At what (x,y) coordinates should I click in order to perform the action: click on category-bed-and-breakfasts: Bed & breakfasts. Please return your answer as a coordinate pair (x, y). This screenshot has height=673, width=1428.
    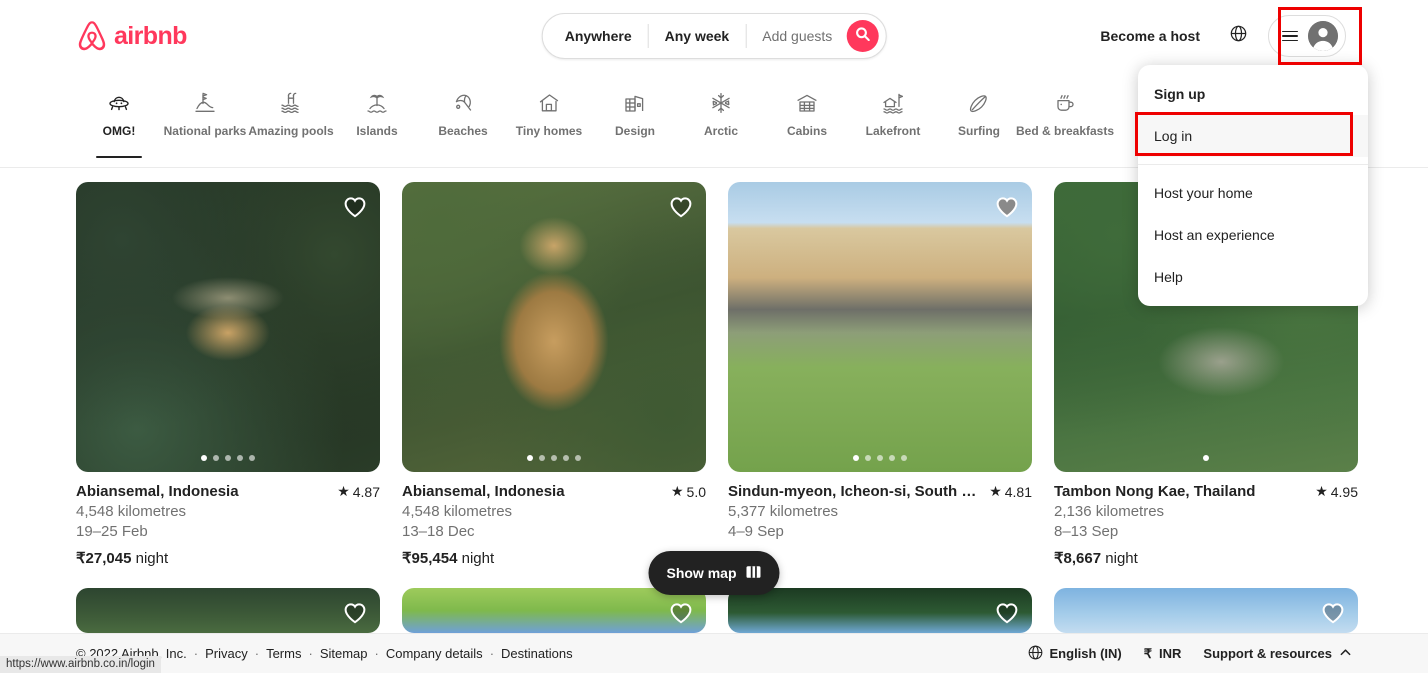
    Looking at the image, I should click on (1065, 112).